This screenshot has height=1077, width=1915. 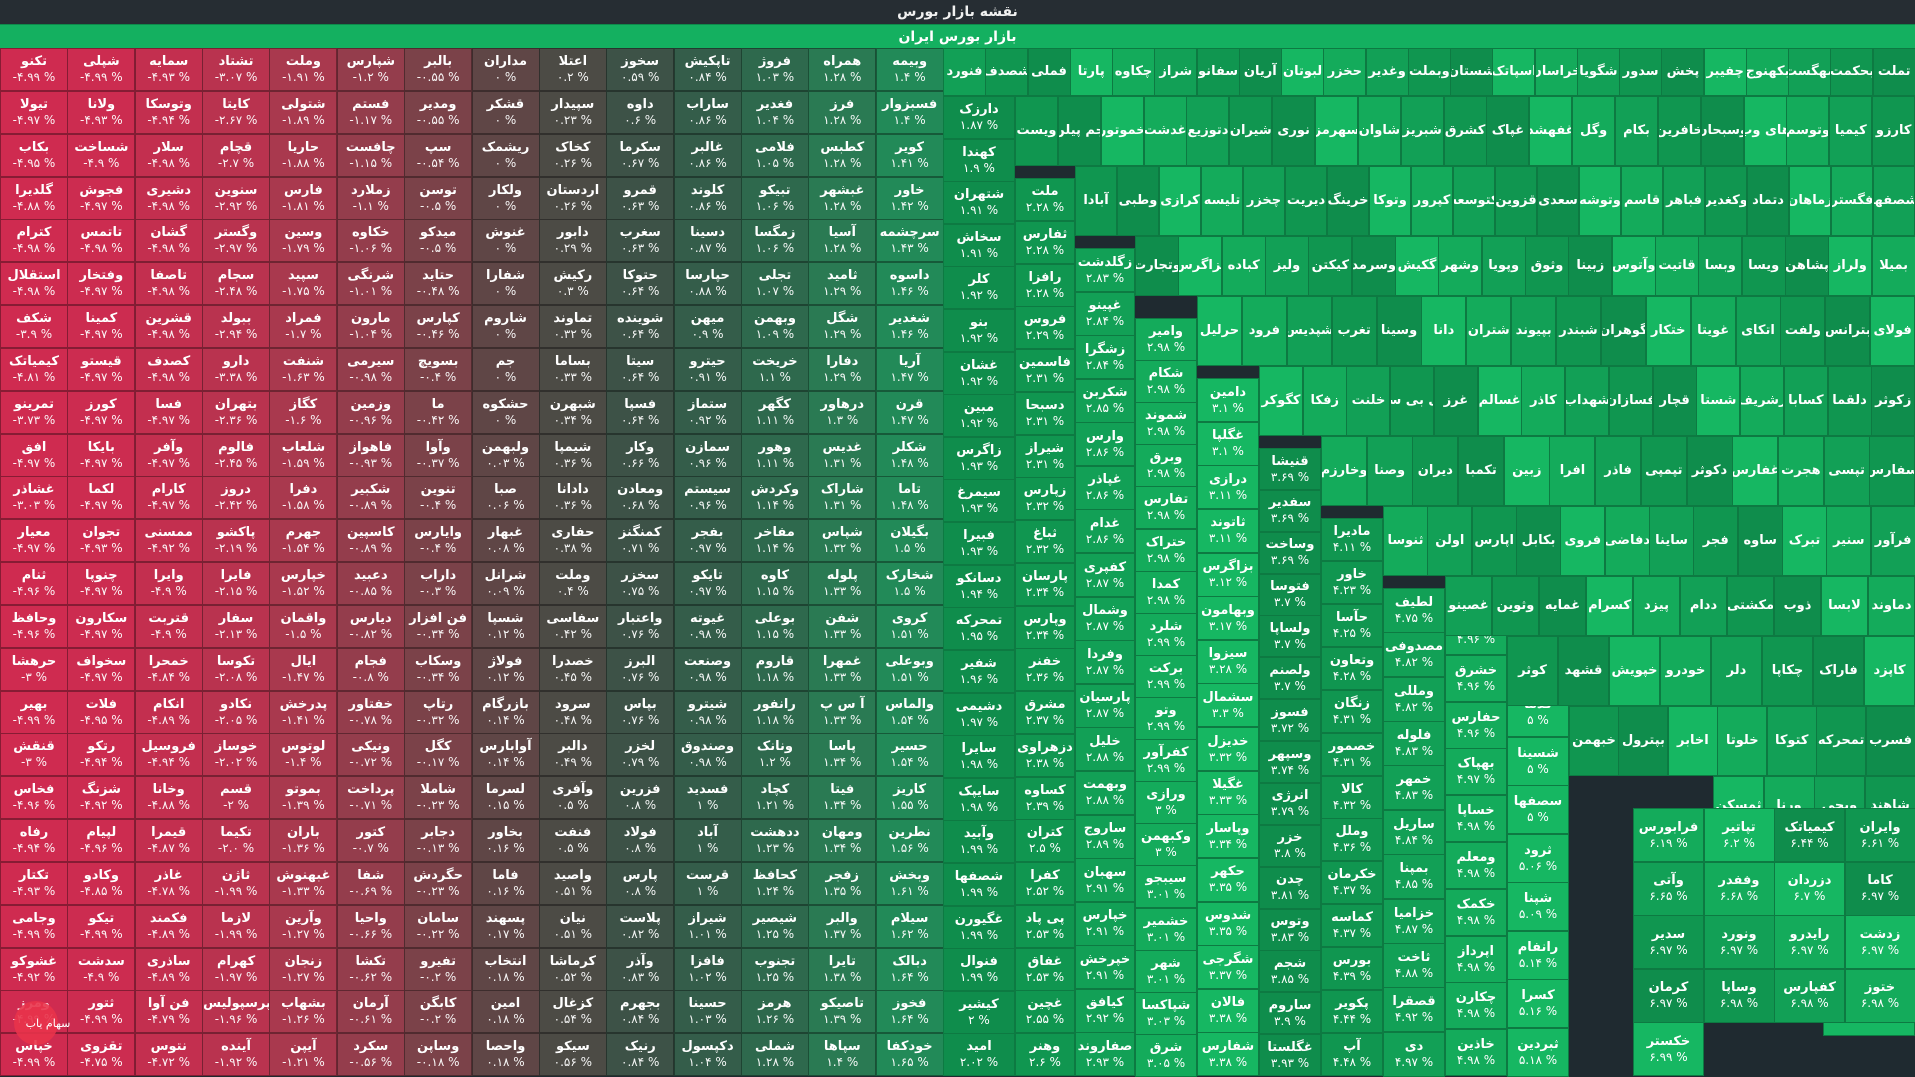 What do you see at coordinates (1228, 793) in the screenshot?
I see `stock-tile: غگیلا۳.۳۳ %` at bounding box center [1228, 793].